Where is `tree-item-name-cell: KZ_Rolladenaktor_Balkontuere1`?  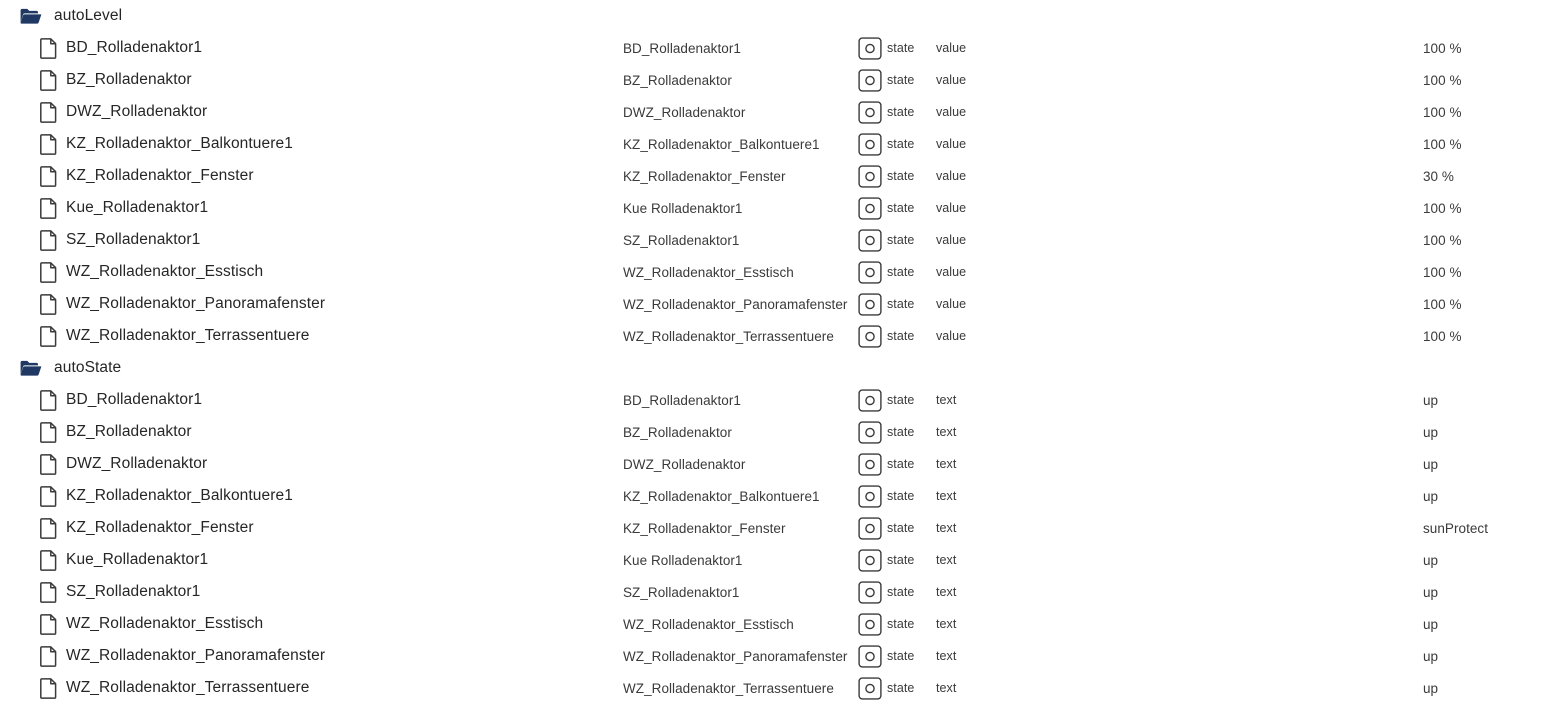
tree-item-name-cell: KZ_Rolladenaktor_Balkontuere1 is located at coordinates (166, 144).